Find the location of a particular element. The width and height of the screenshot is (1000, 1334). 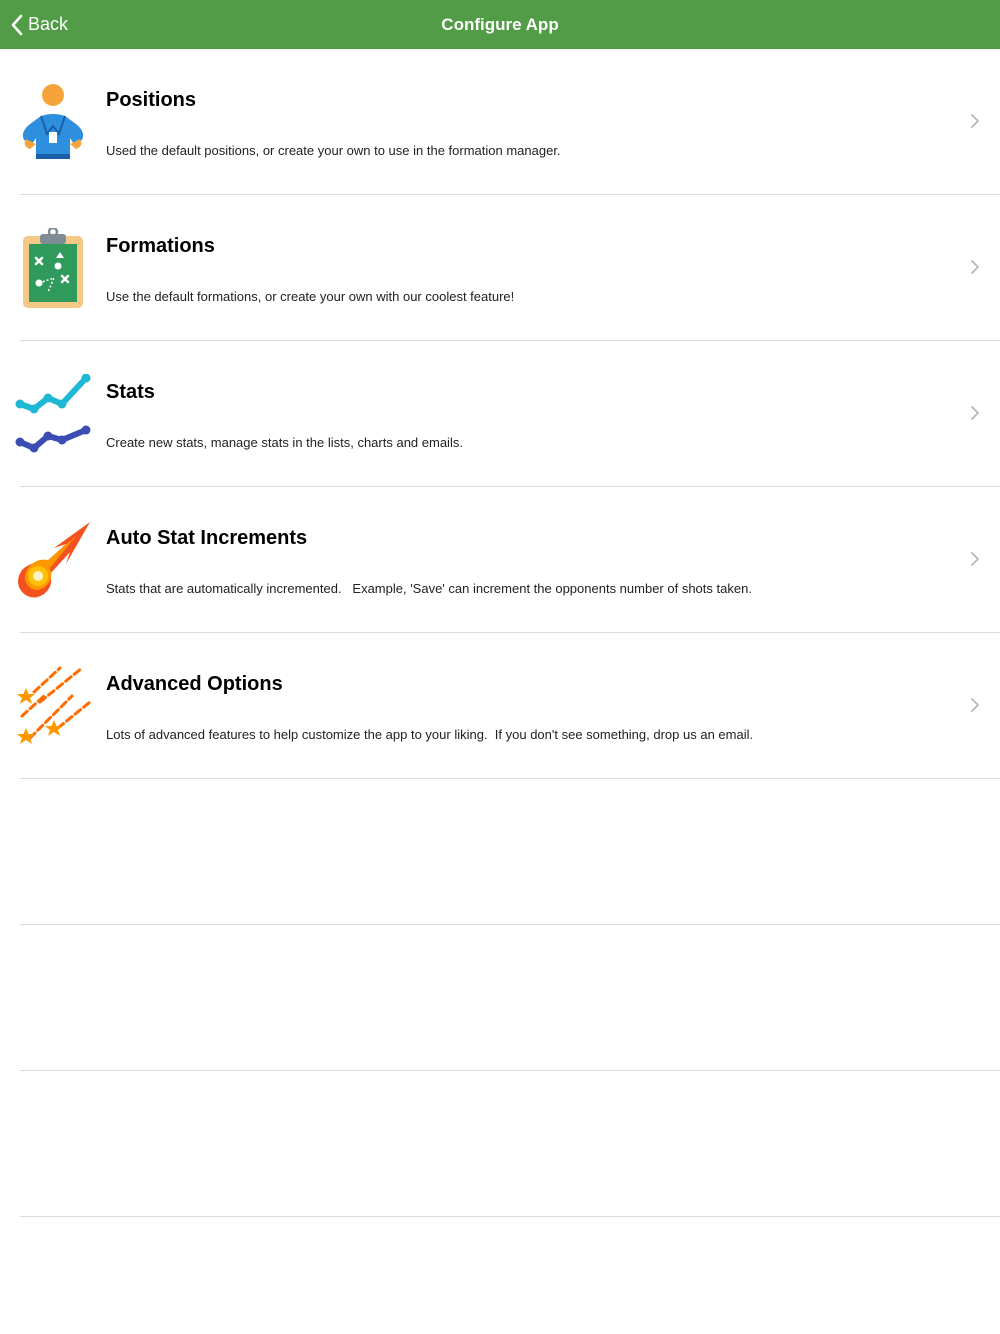

back-button: Back is located at coordinates (39, 24).